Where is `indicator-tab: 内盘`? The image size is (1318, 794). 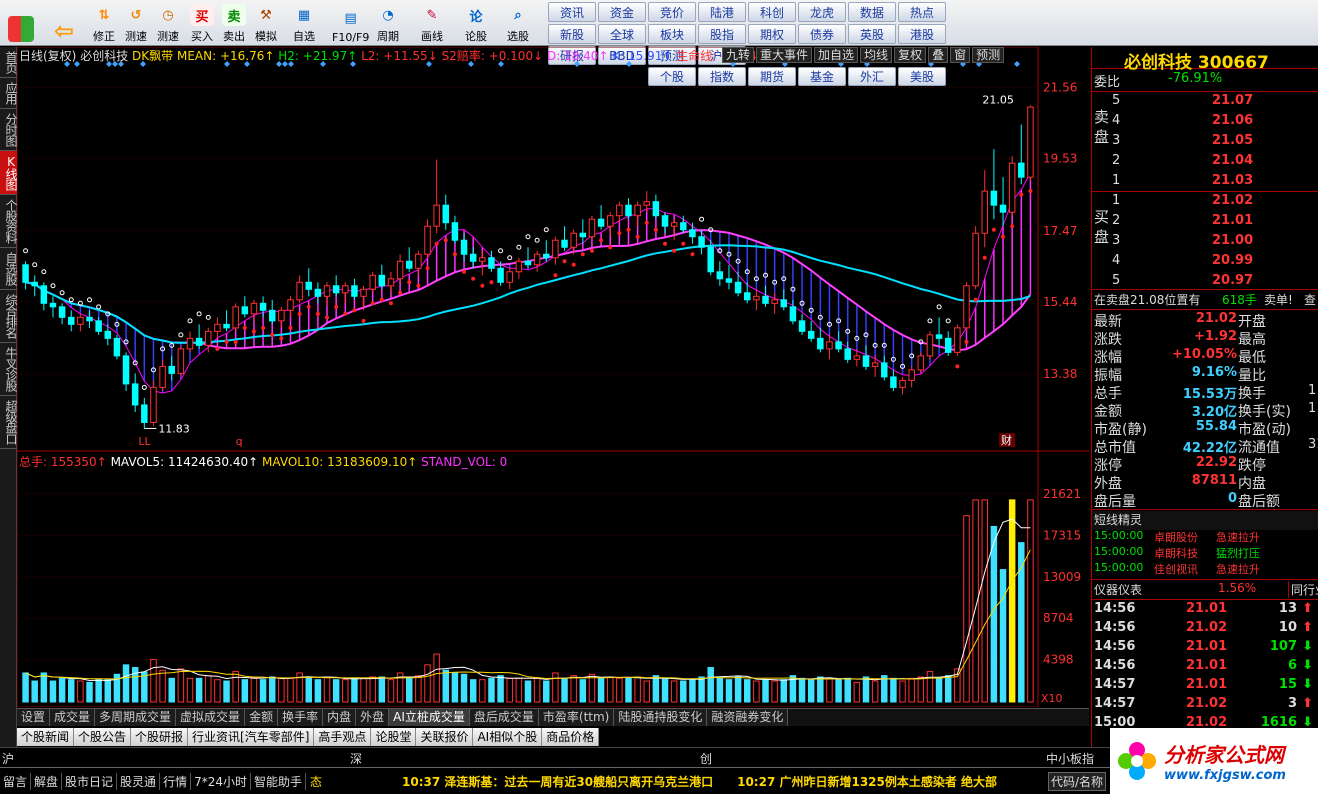
indicator-tab: 内盘 is located at coordinates (340, 717).